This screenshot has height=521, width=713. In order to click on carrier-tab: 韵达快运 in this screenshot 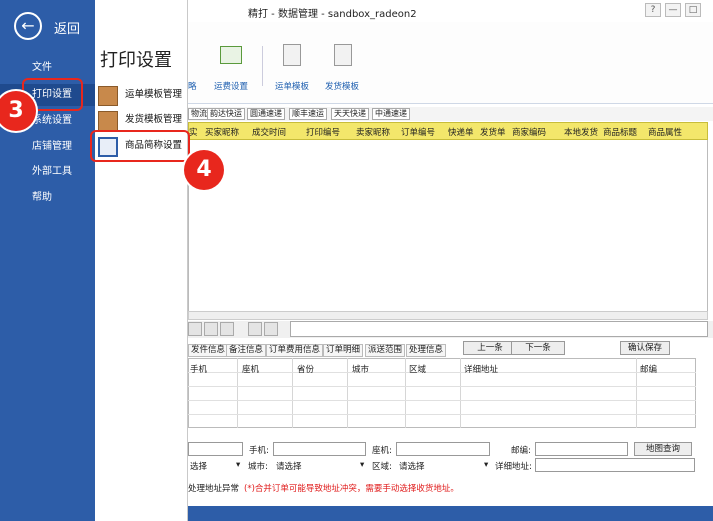, I will do `click(226, 114)`.